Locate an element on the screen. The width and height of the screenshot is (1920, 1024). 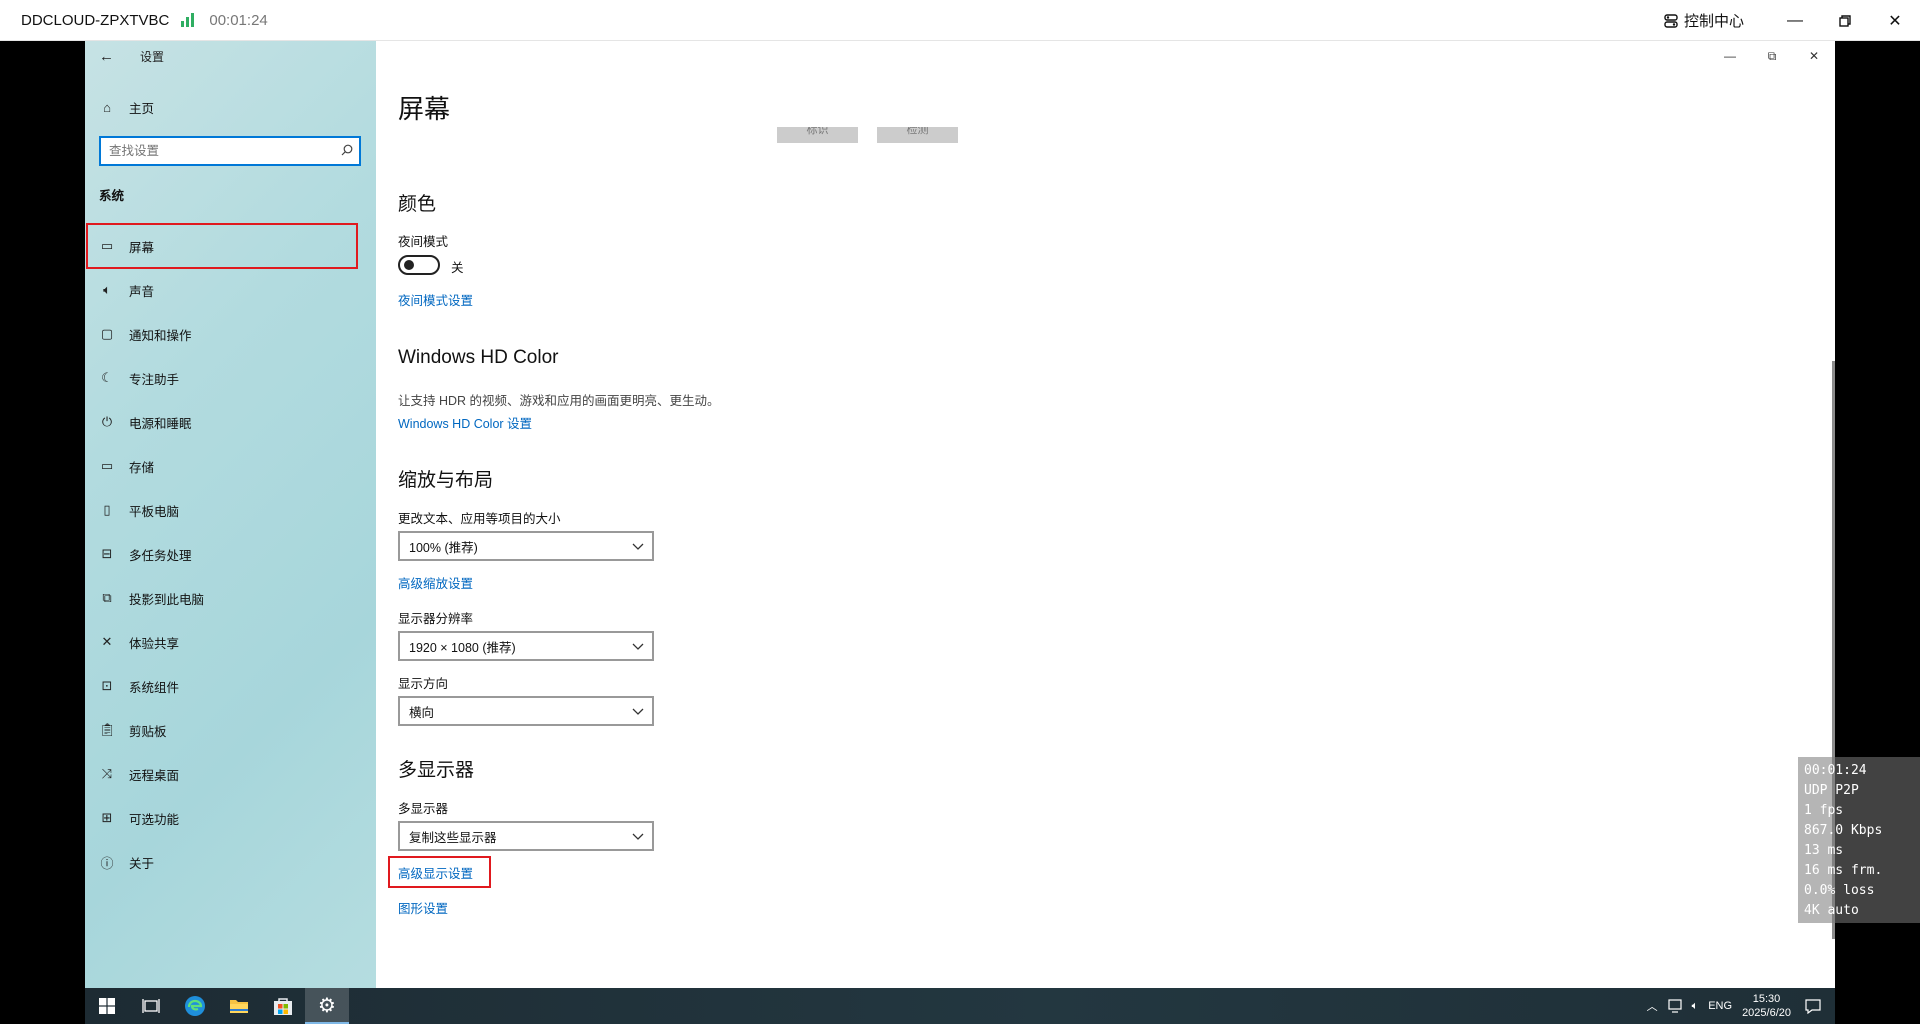
stats-line: 4K auto is located at coordinates (1831, 910).